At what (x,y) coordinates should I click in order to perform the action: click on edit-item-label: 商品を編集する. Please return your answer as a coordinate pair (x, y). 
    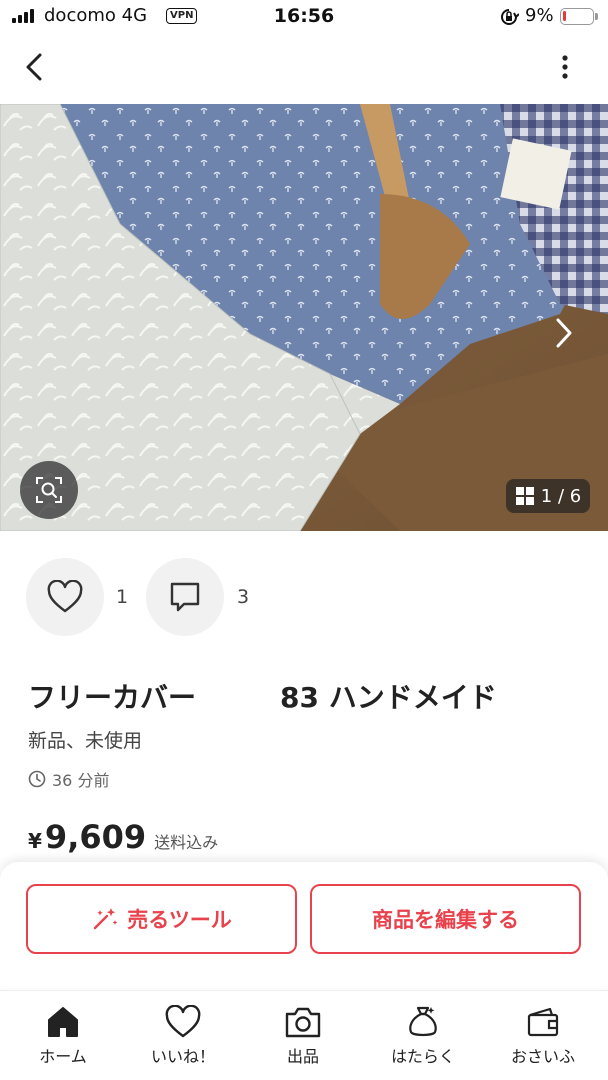
    Looking at the image, I should click on (445, 920).